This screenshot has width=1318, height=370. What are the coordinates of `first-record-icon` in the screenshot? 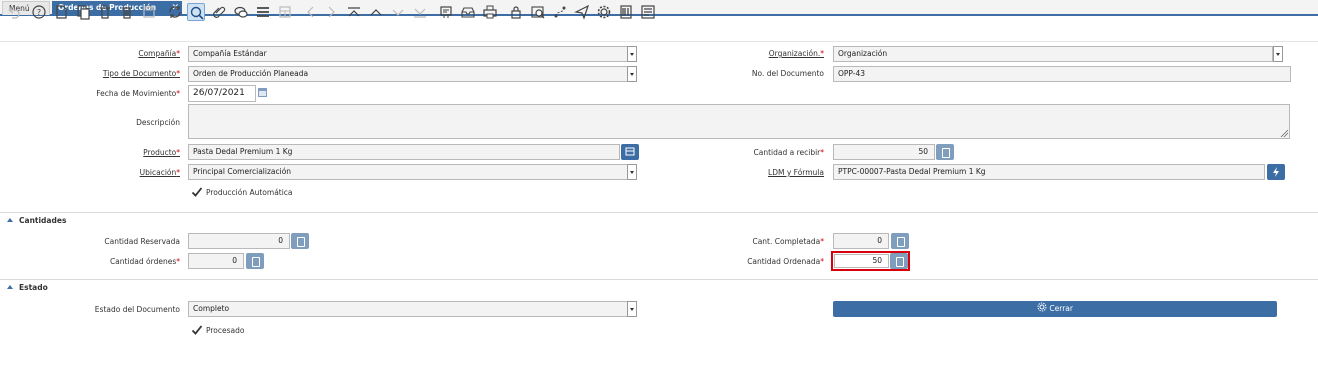 It's located at (354, 12).